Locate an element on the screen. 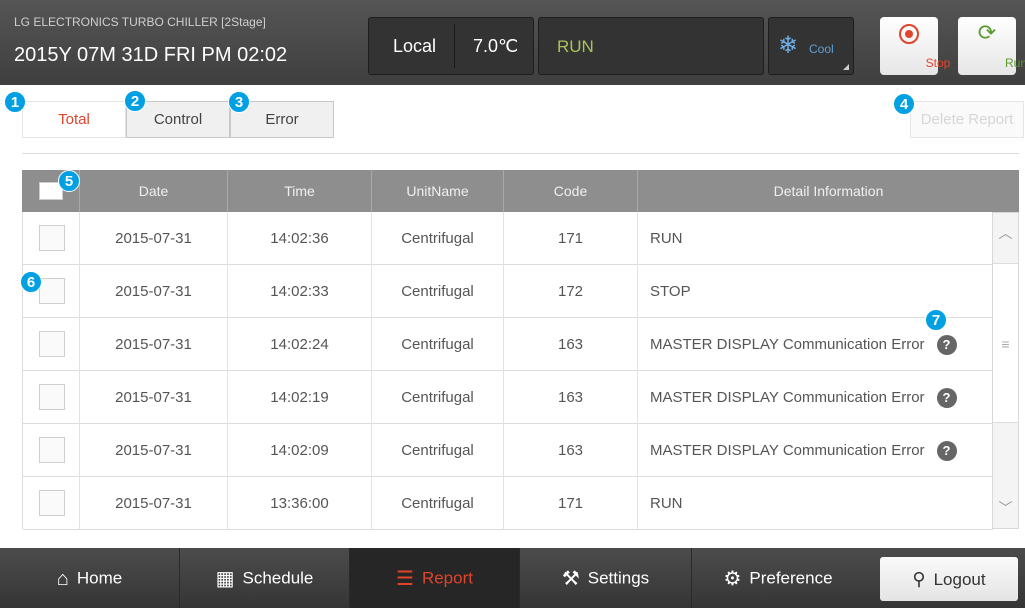  time-cell: 14:02:24 is located at coordinates (300, 344).